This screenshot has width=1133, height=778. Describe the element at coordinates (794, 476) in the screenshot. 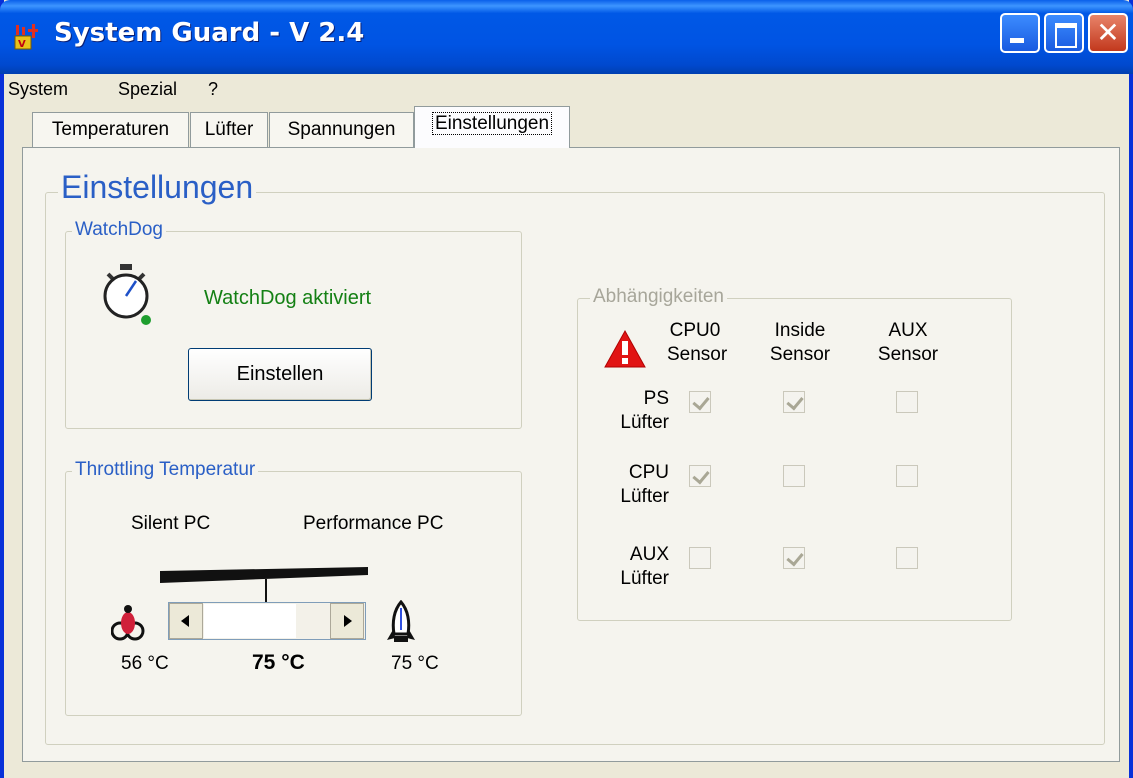

I see `chk-cpu-inside` at that location.